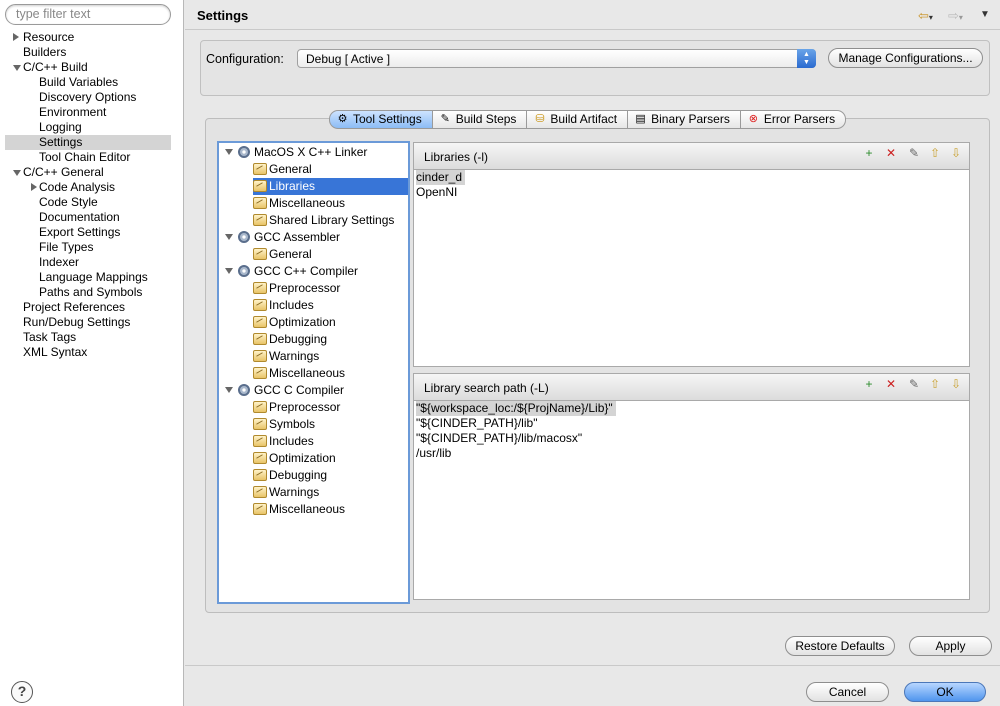 Image resolution: width=1000 pixels, height=706 pixels. I want to click on nav-item-documentation: Documentation, so click(79, 217).